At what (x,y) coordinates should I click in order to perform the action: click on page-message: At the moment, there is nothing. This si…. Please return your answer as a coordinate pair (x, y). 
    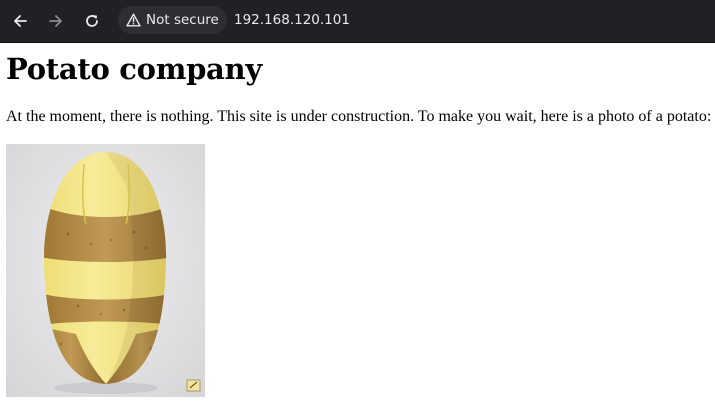
    Looking at the image, I should click on (359, 116).